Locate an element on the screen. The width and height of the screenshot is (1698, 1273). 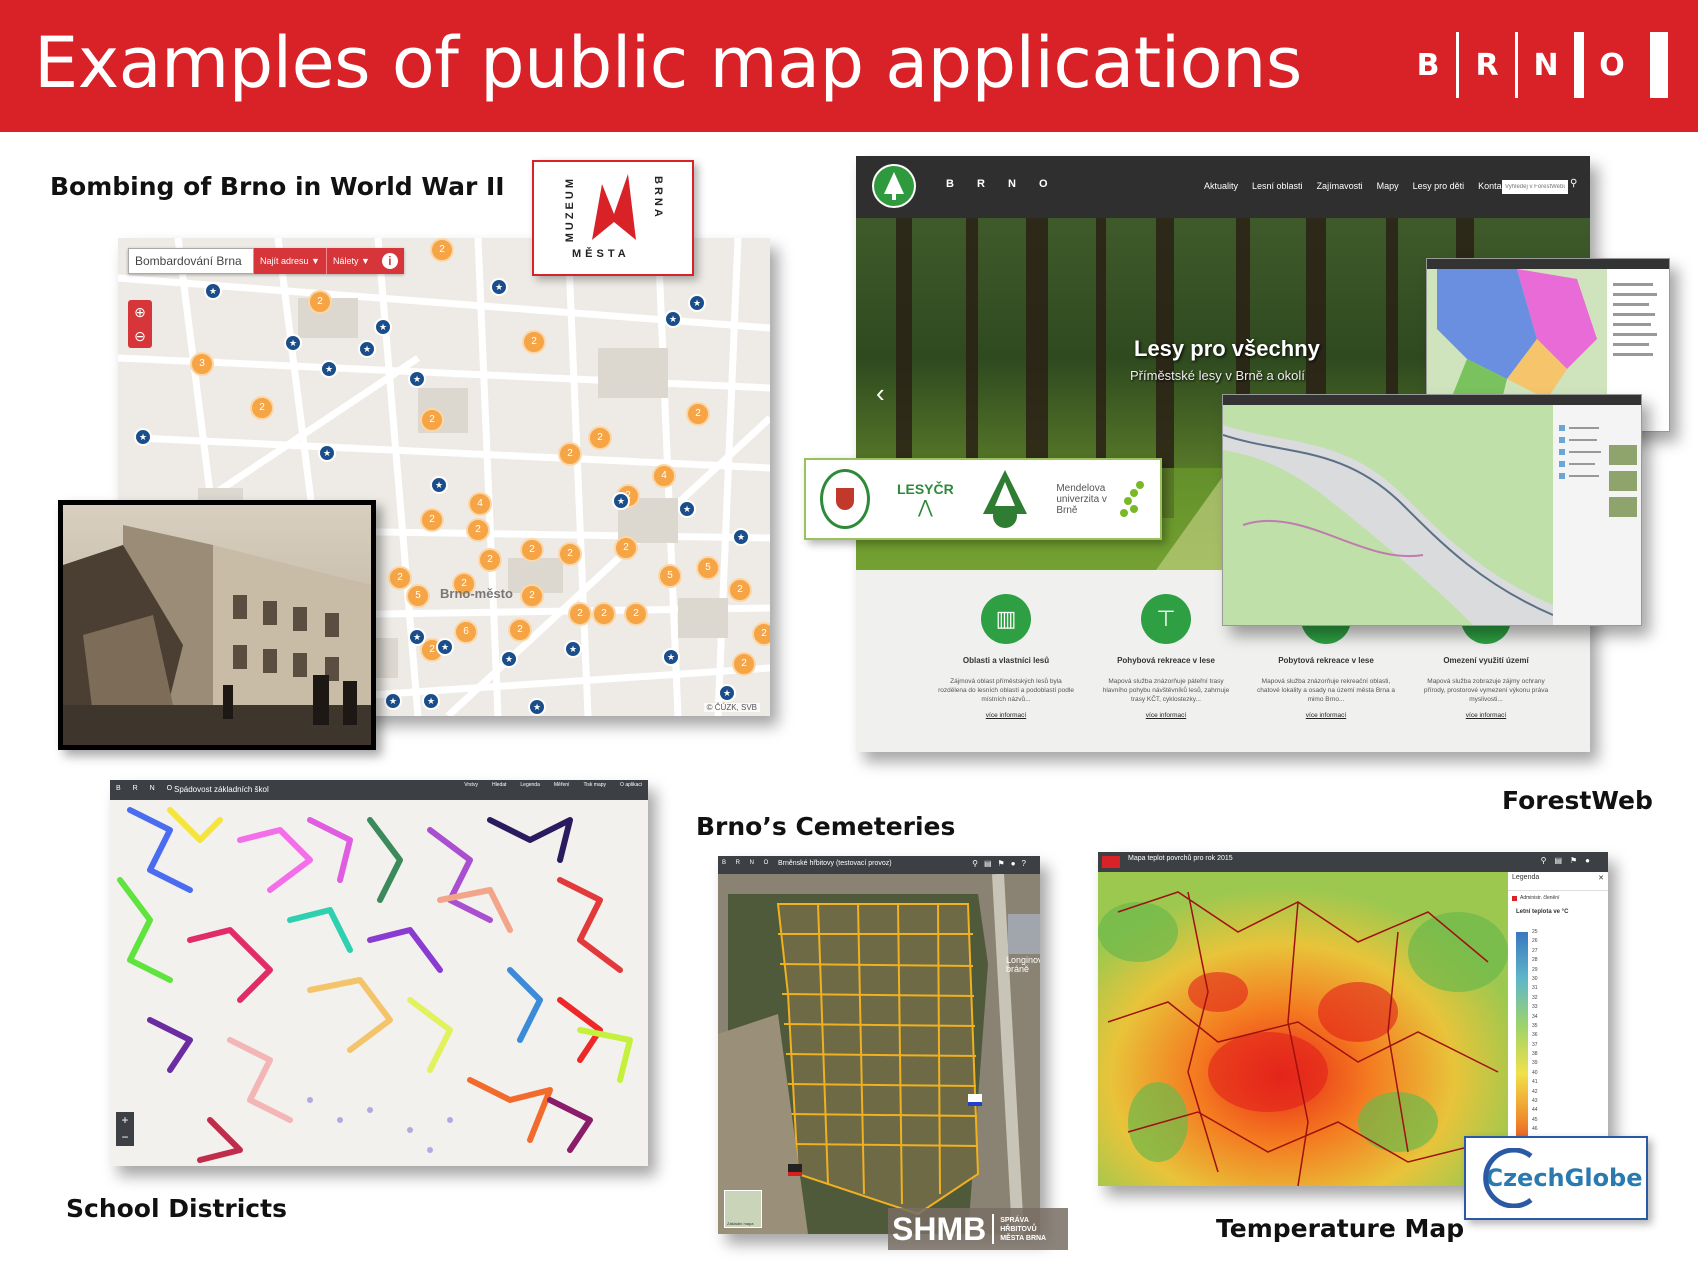
ruined-building-image is located at coordinates (217, 625).